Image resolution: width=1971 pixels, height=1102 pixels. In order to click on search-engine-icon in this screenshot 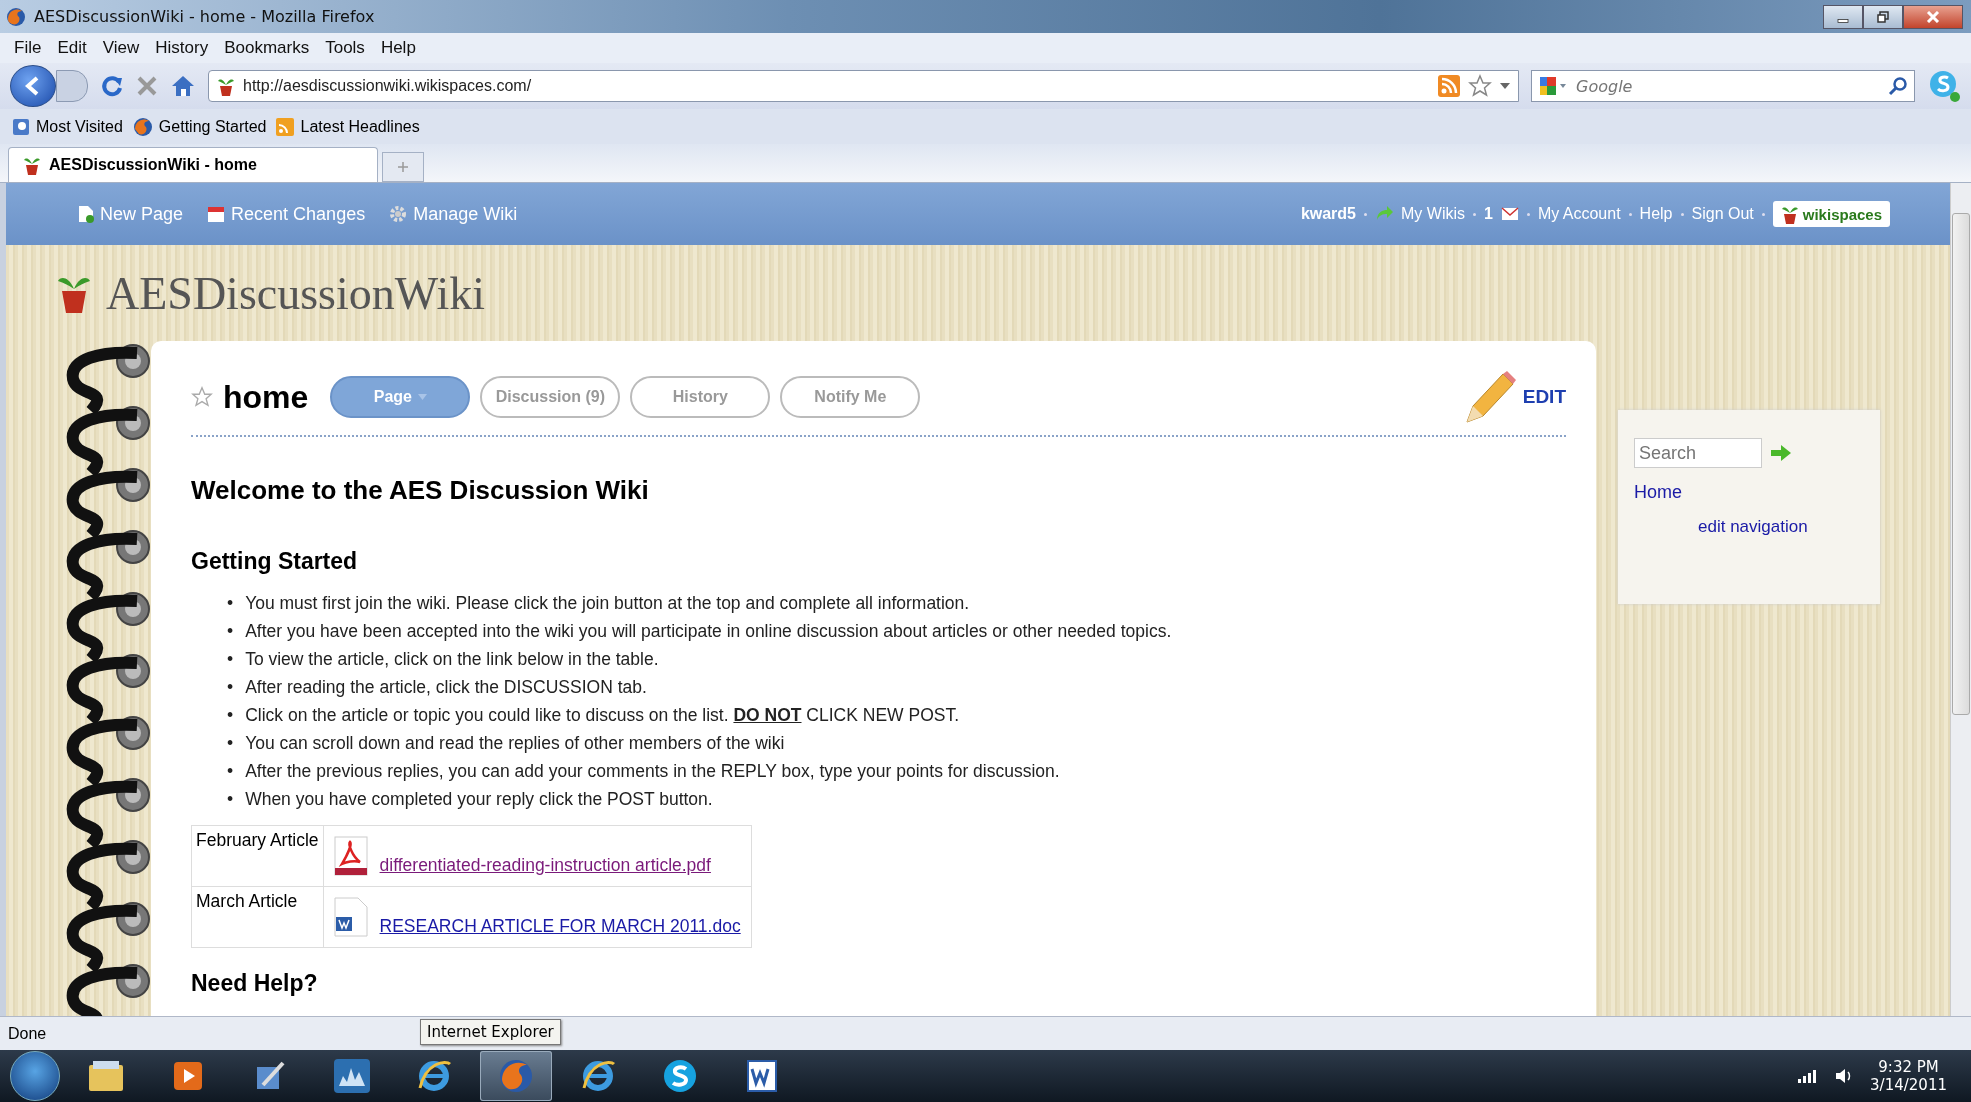, I will do `click(1553, 86)`.